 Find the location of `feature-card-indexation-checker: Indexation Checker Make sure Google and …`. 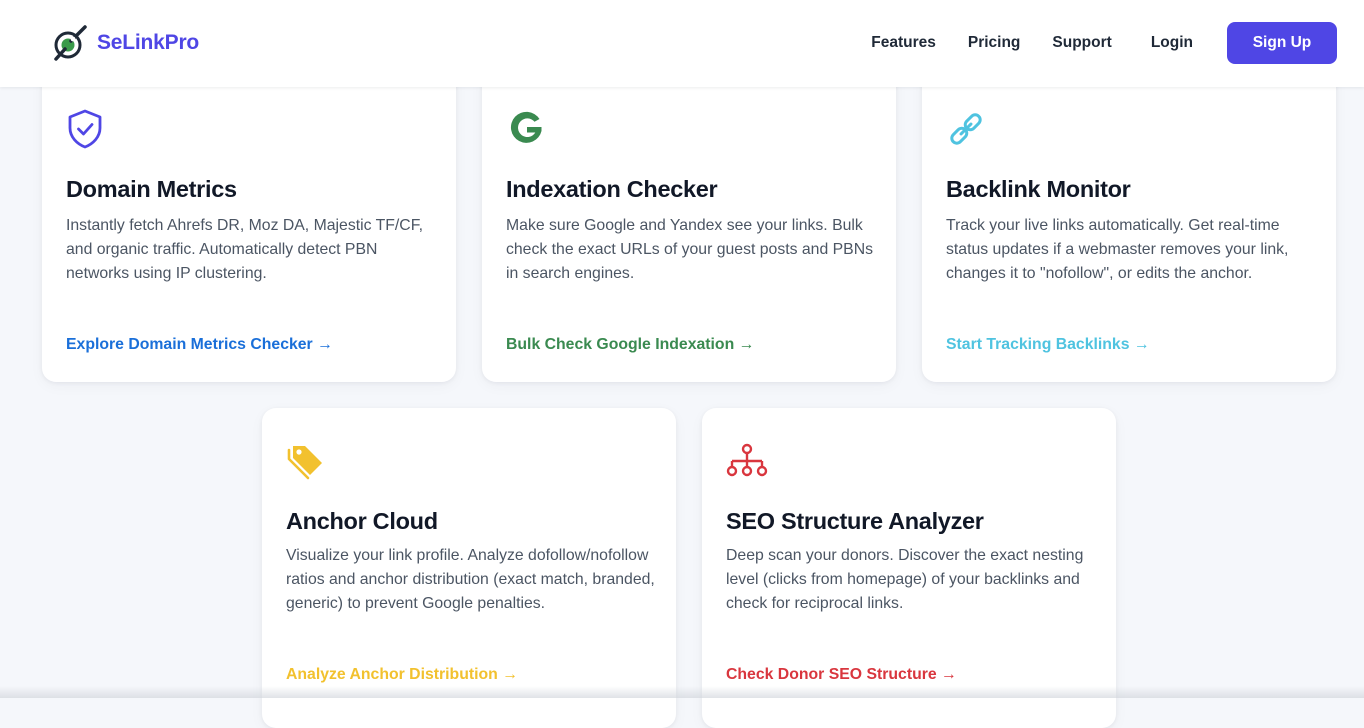

feature-card-indexation-checker: Indexation Checker Make sure Google and … is located at coordinates (689, 222).